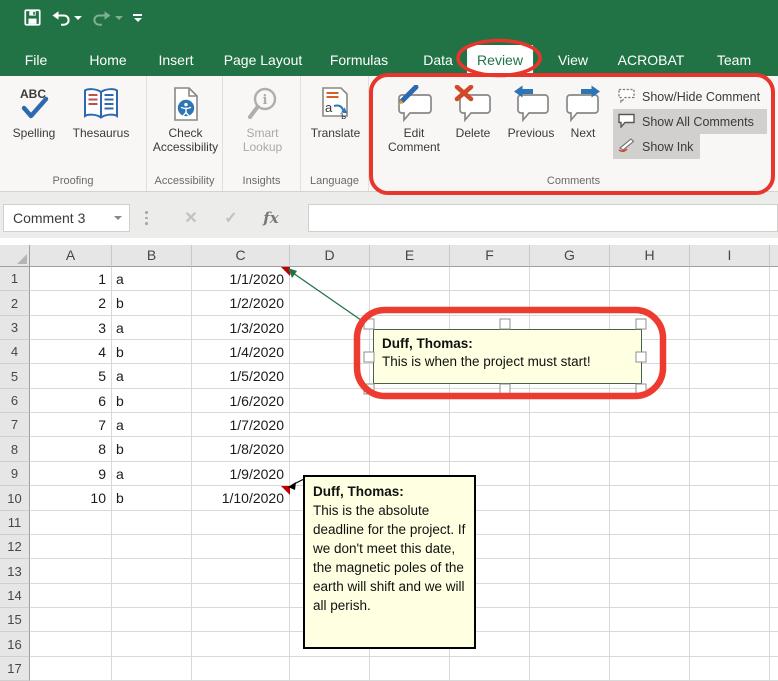 This screenshot has height=681, width=778. I want to click on cell-G15, so click(570, 620).